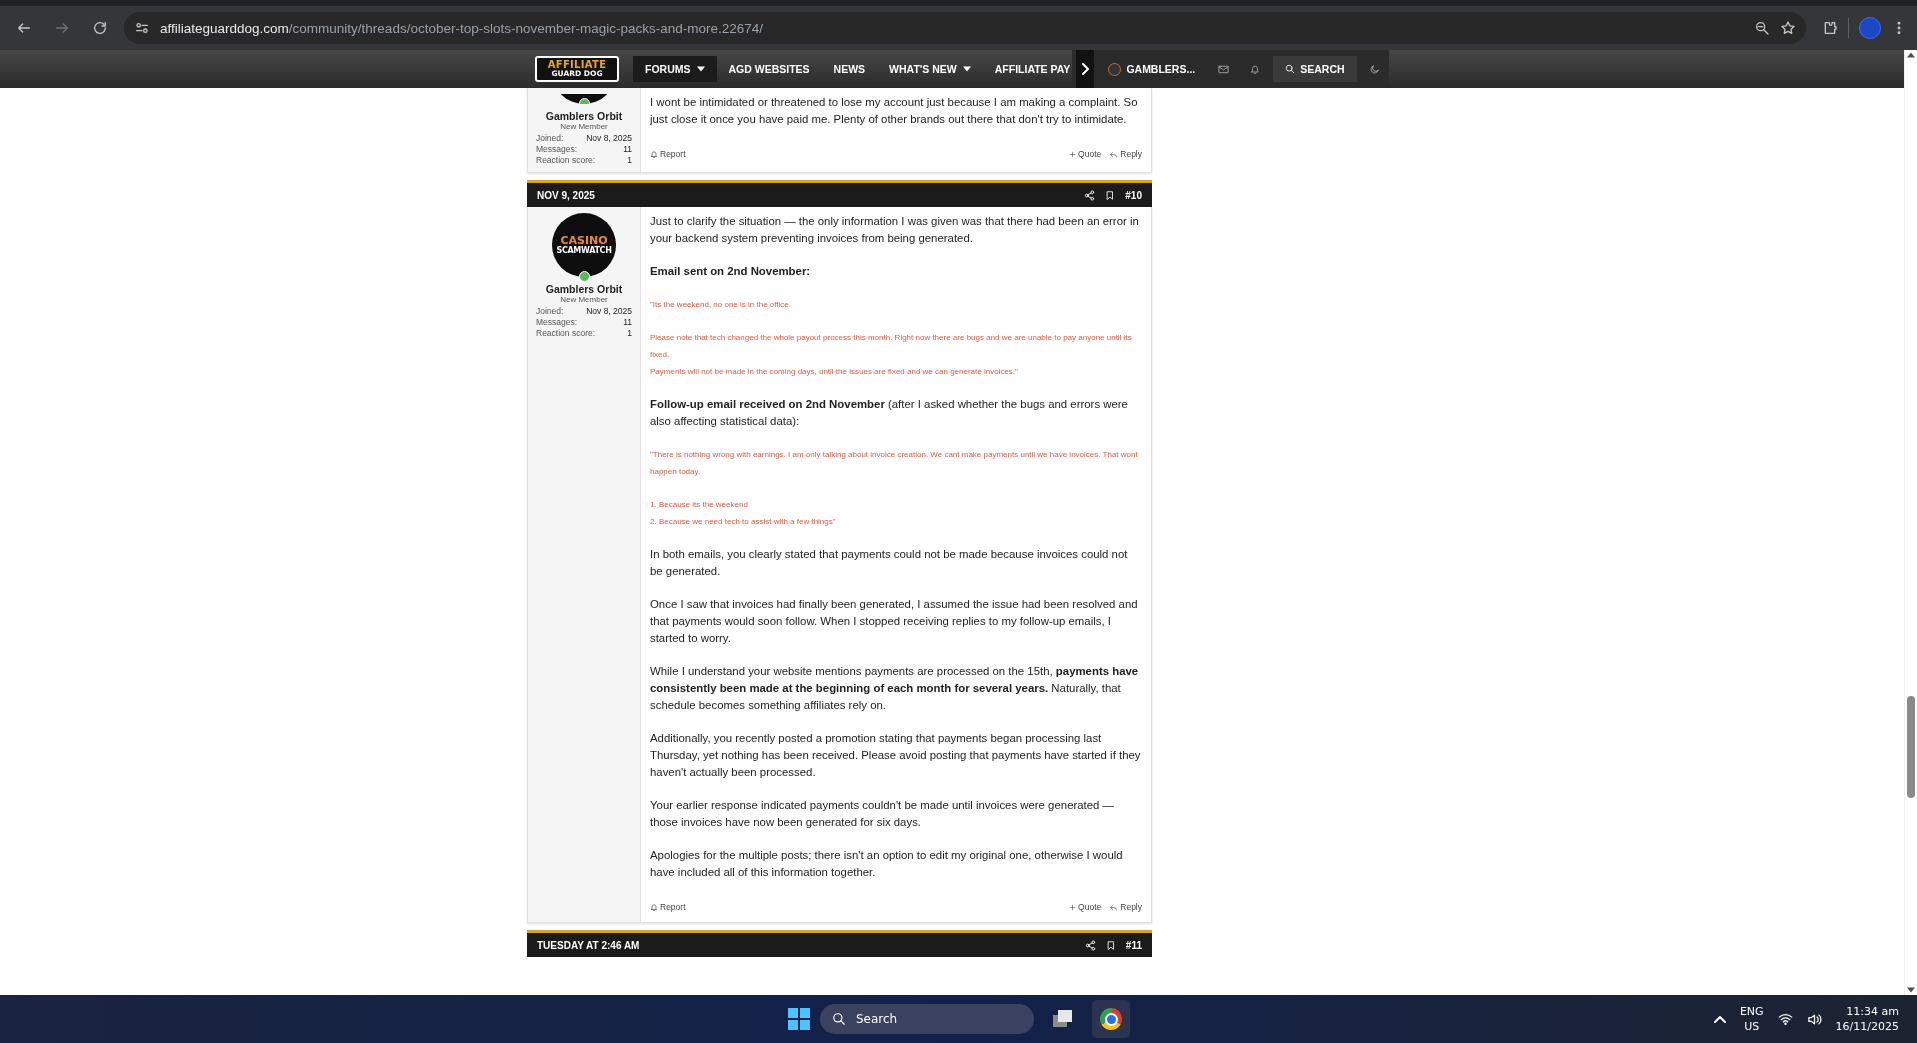 The width and height of the screenshot is (1917, 1043). Describe the element at coordinates (1063, 1019) in the screenshot. I see `task-view-icon` at that location.